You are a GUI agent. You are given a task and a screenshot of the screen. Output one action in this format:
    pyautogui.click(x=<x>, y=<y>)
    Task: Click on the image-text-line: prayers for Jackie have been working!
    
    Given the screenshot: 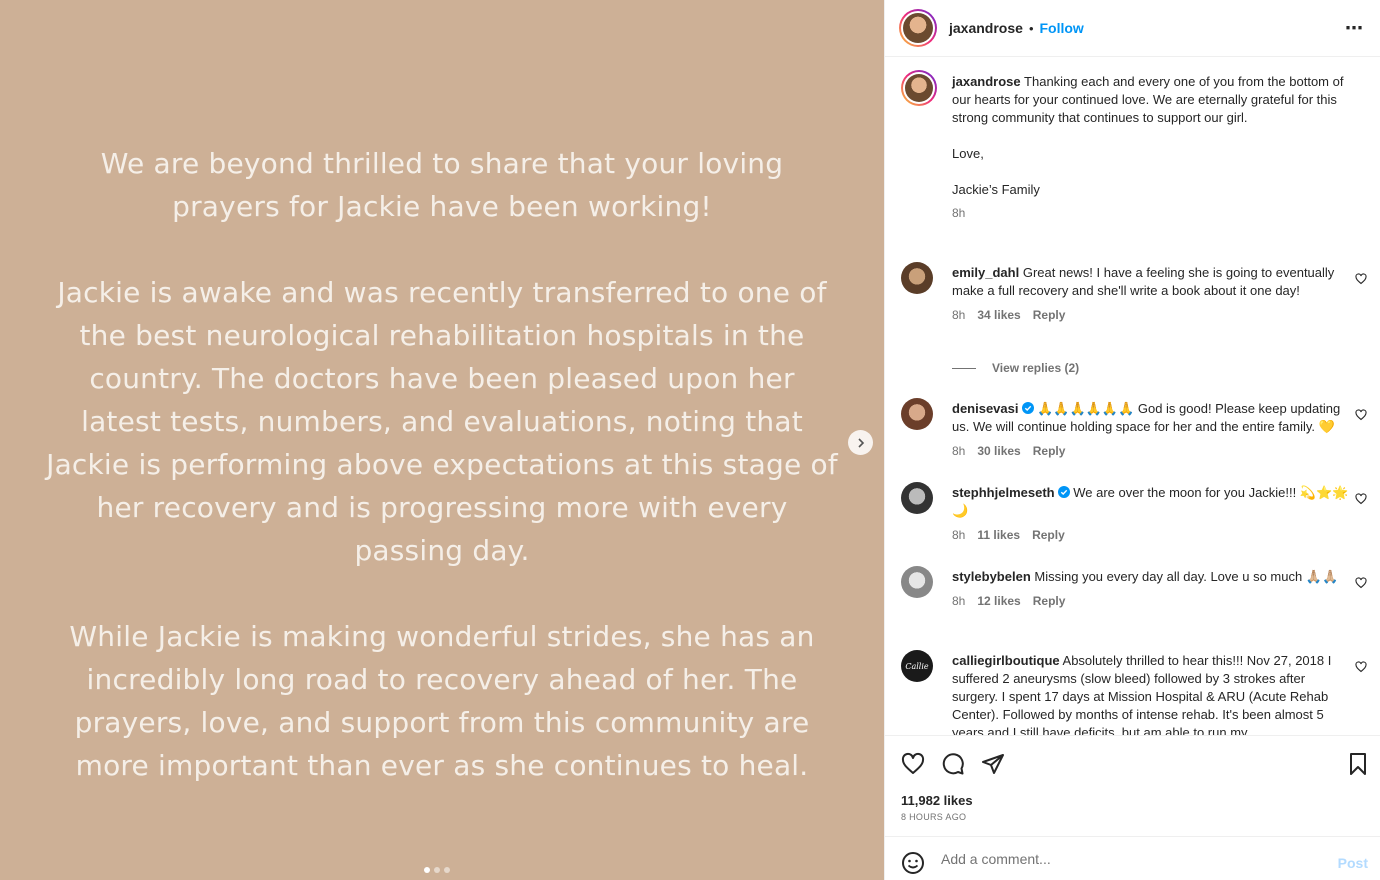 What is the action you would take?
    pyautogui.click(x=442, y=206)
    